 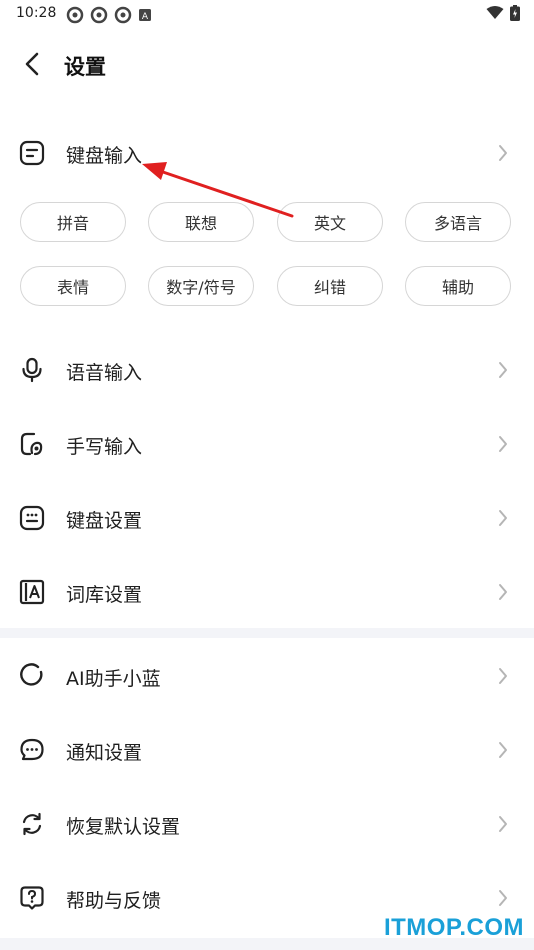 What do you see at coordinates (32, 676) in the screenshot?
I see `ai-assistant-icon` at bounding box center [32, 676].